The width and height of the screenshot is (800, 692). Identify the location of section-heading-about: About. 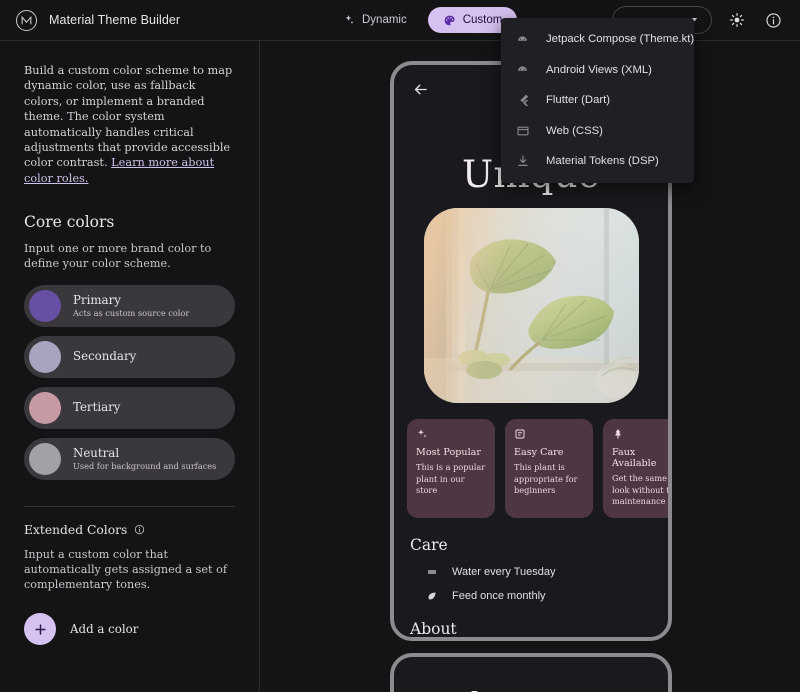
(433, 628).